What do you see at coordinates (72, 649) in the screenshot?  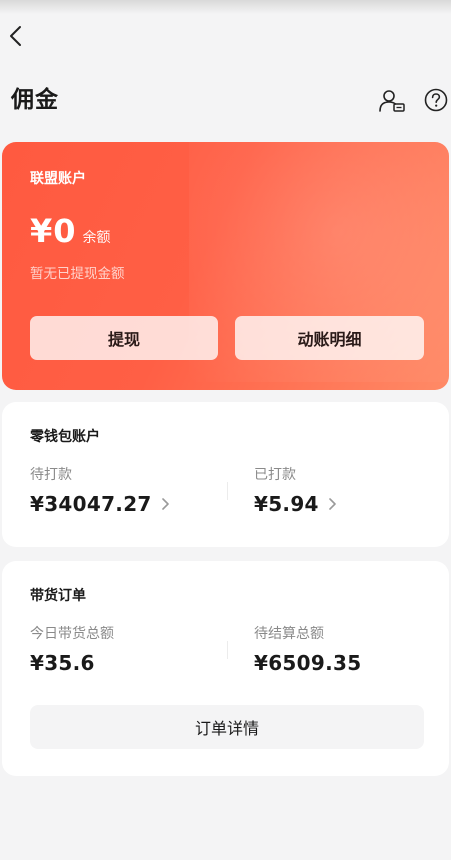 I see `today-sales-stat: 今日带货总额 ¥35.6` at bounding box center [72, 649].